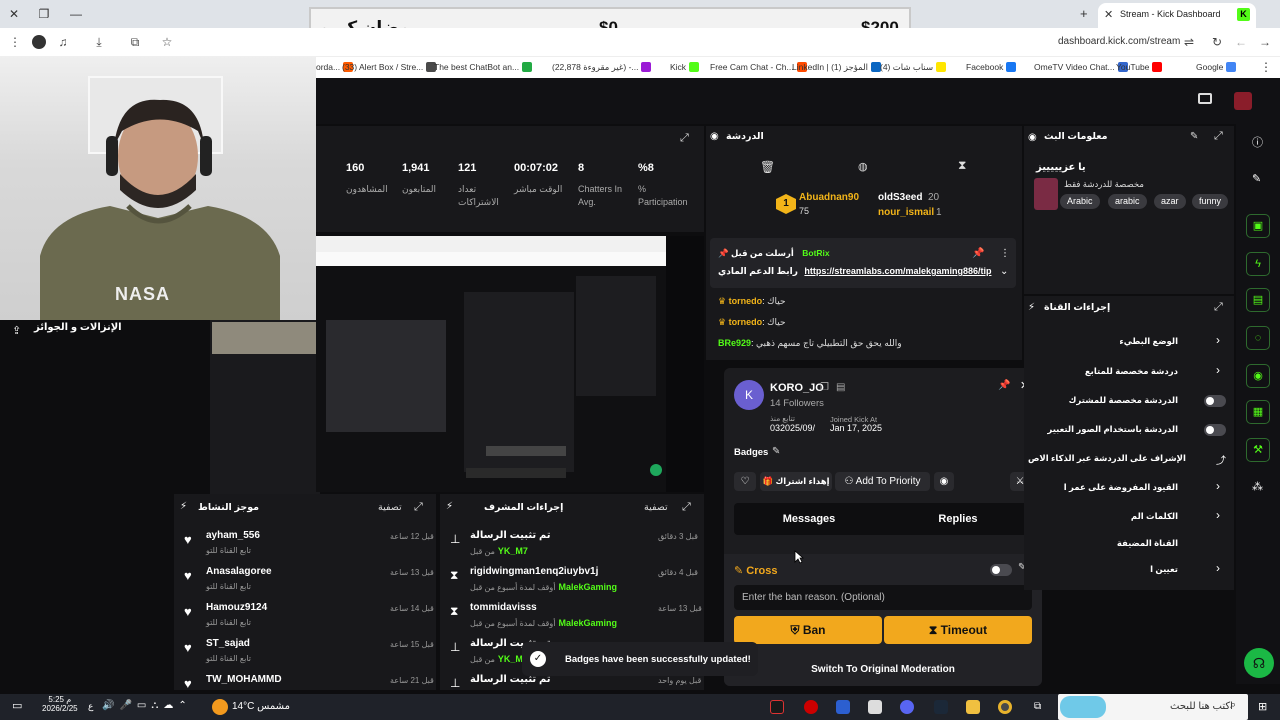  What do you see at coordinates (829, 197) in the screenshot?
I see `gifter-name: Abuadnan90` at bounding box center [829, 197].